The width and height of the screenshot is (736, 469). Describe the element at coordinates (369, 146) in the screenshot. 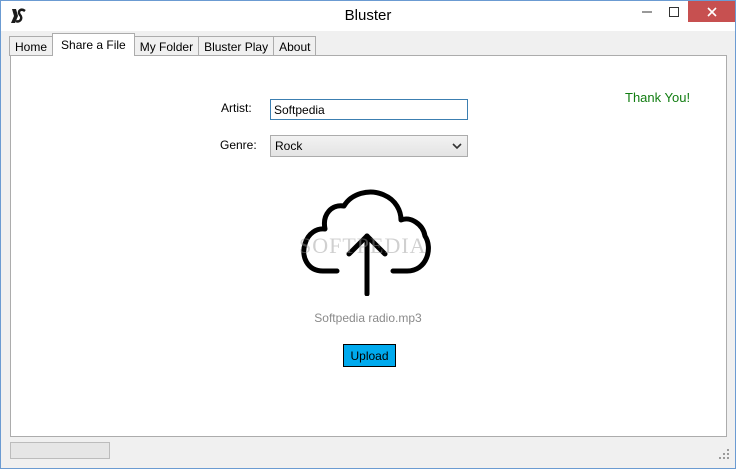

I see `genre-select: Rock` at that location.